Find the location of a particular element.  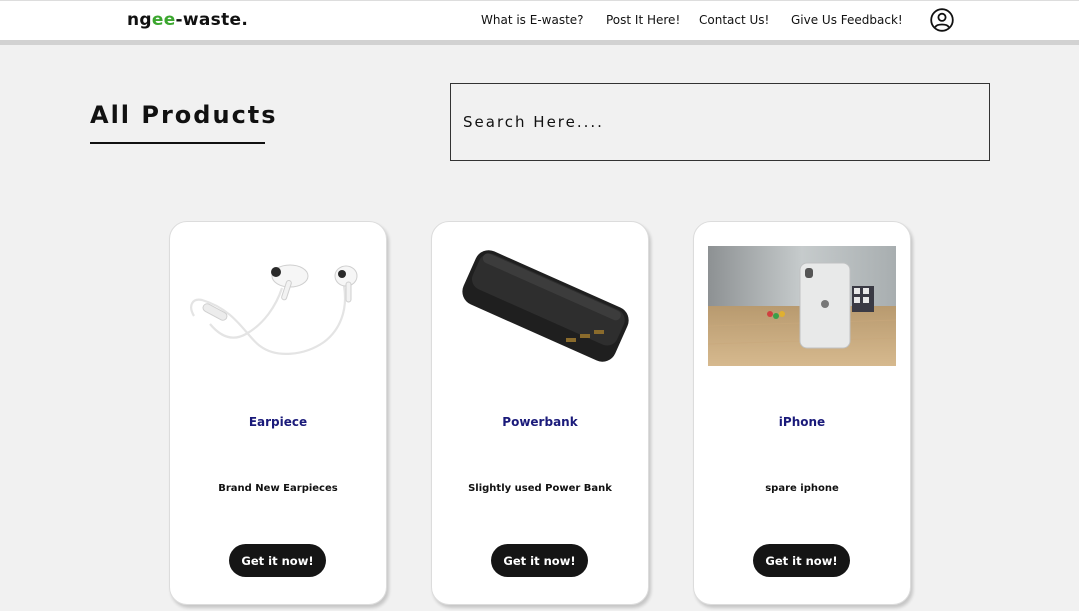

nav-link-give-feedback: Give Us Feedback! is located at coordinates (847, 20).